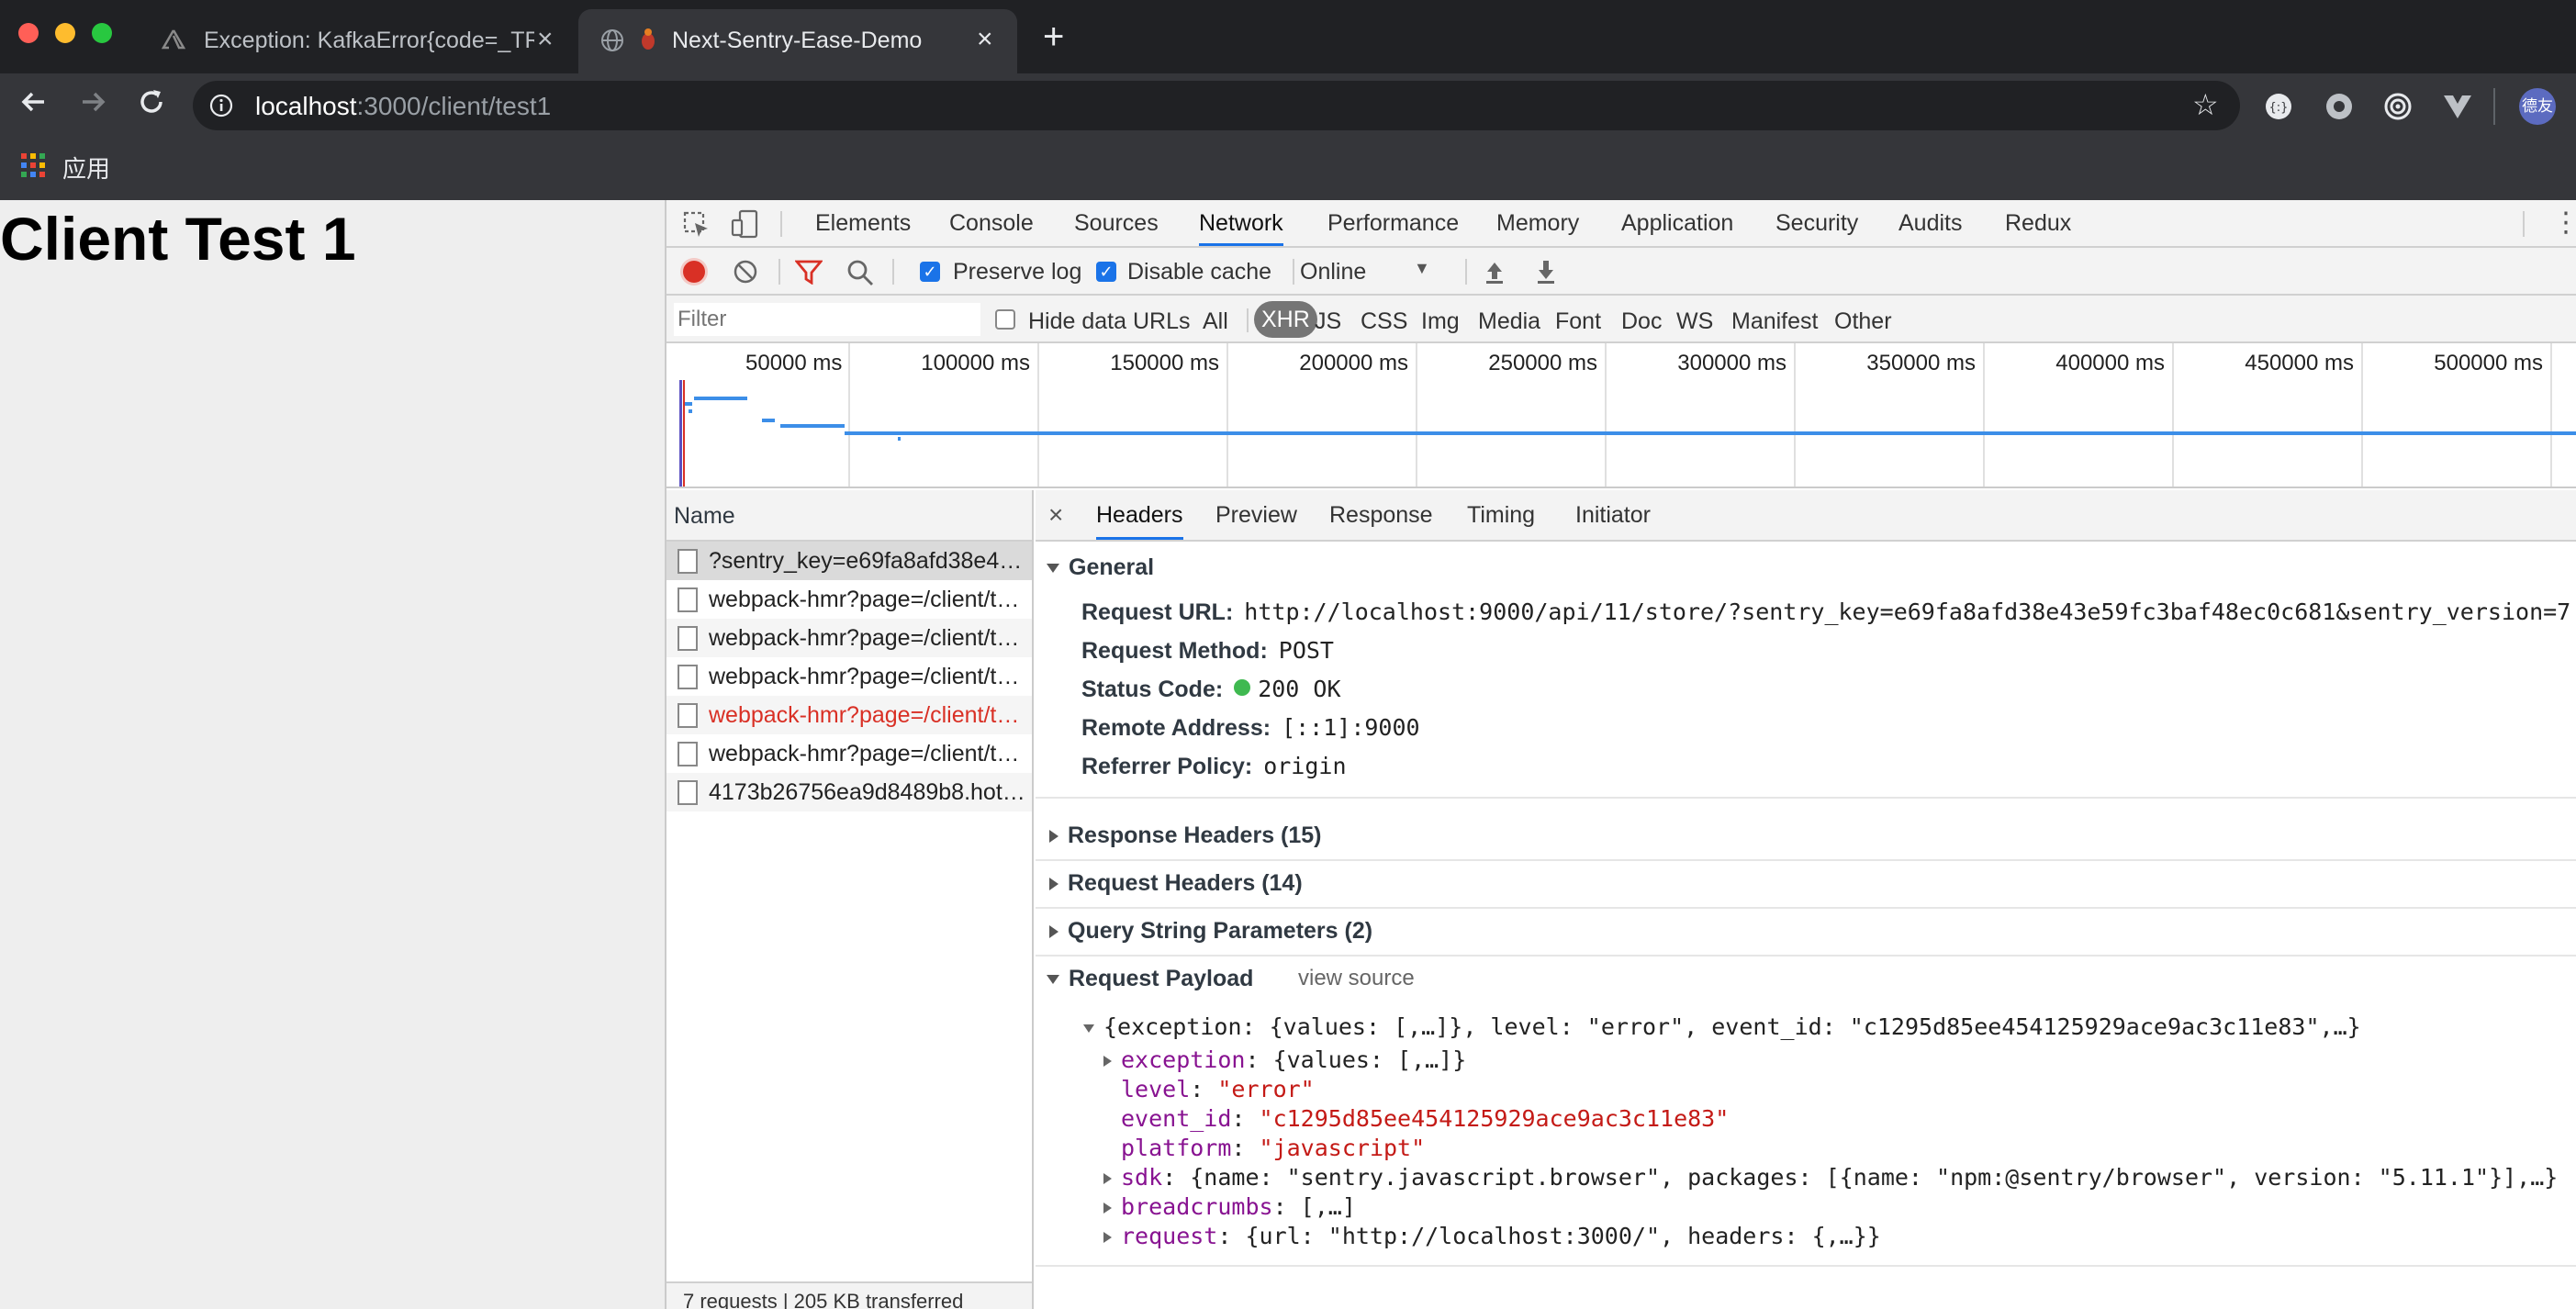 This screenshot has width=2576, height=1309. Describe the element at coordinates (1930, 223) in the screenshot. I see `tab-audits: Audits` at that location.